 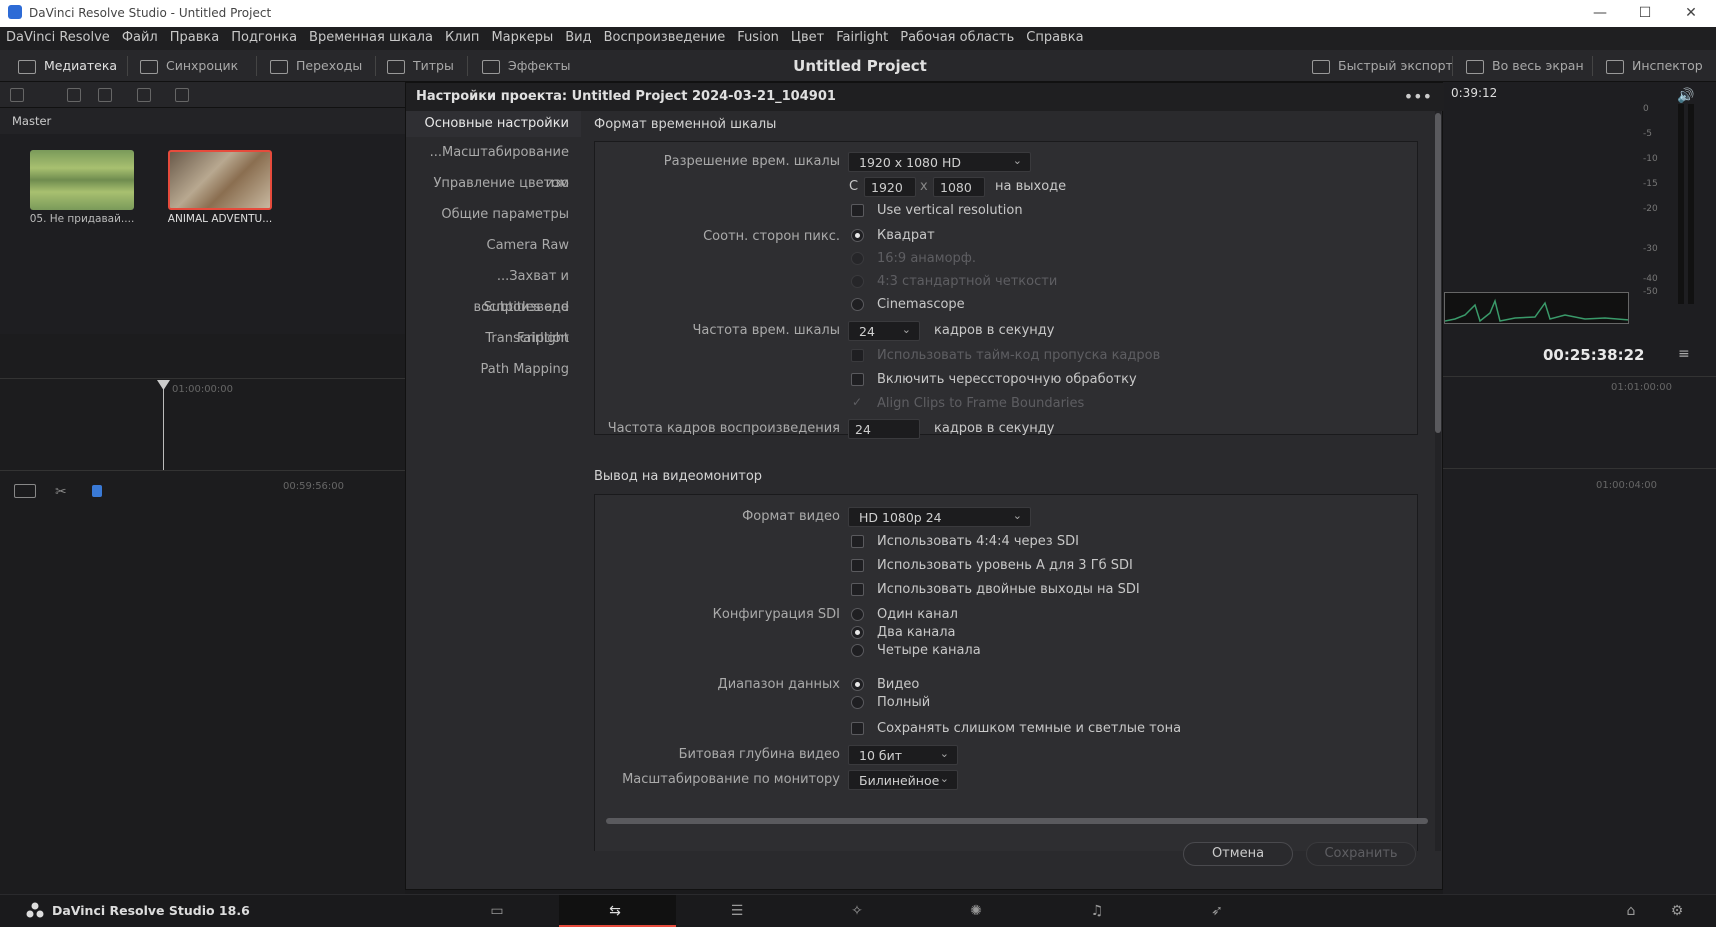 What do you see at coordinates (903, 780) in the screenshot?
I see `monitor-scaling-dropdown: Билинейное ⌄` at bounding box center [903, 780].